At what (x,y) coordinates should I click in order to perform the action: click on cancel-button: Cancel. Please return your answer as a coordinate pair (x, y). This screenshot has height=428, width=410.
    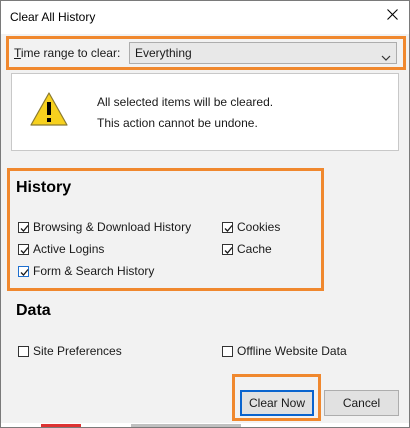
    Looking at the image, I should click on (361, 403).